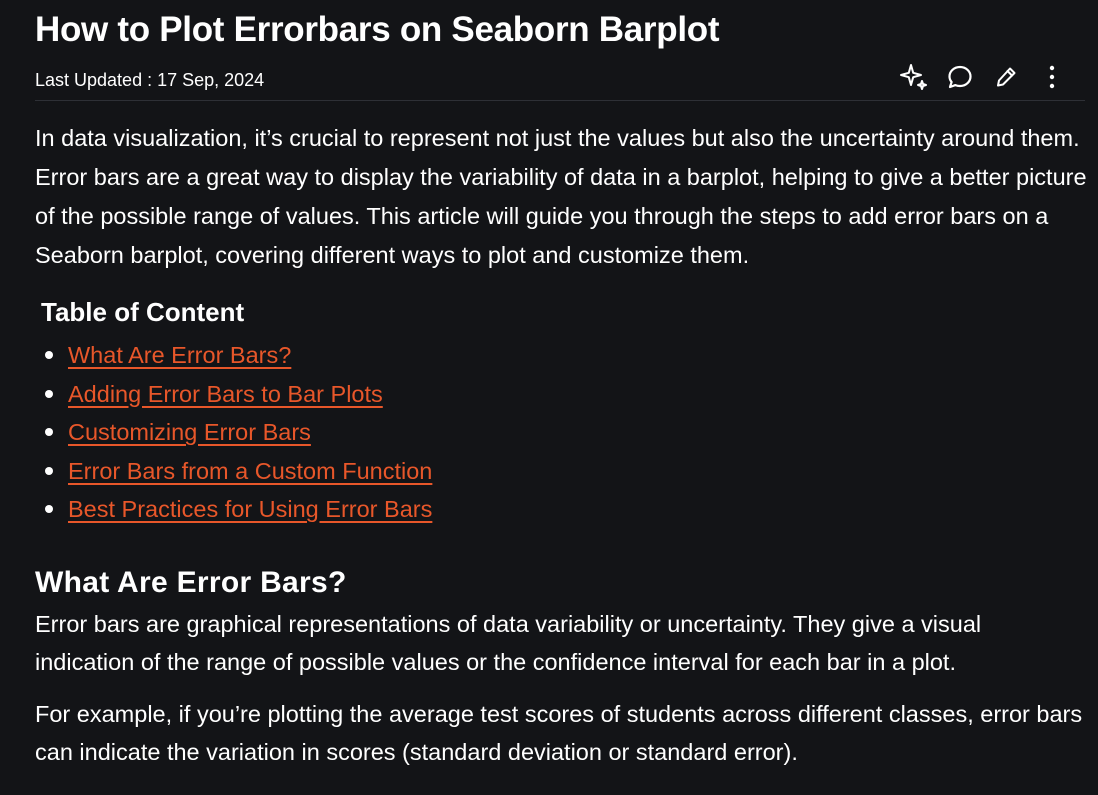 The width and height of the screenshot is (1098, 795). Describe the element at coordinates (1052, 77) in the screenshot. I see `more-vertical-icon` at that location.